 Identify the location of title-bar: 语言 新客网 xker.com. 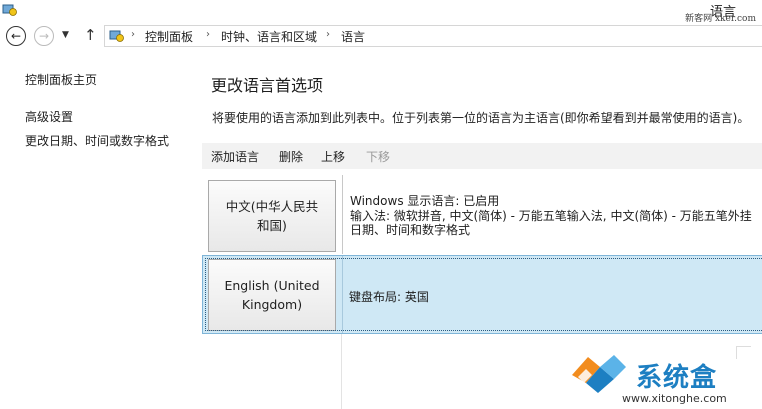
(381, 12).